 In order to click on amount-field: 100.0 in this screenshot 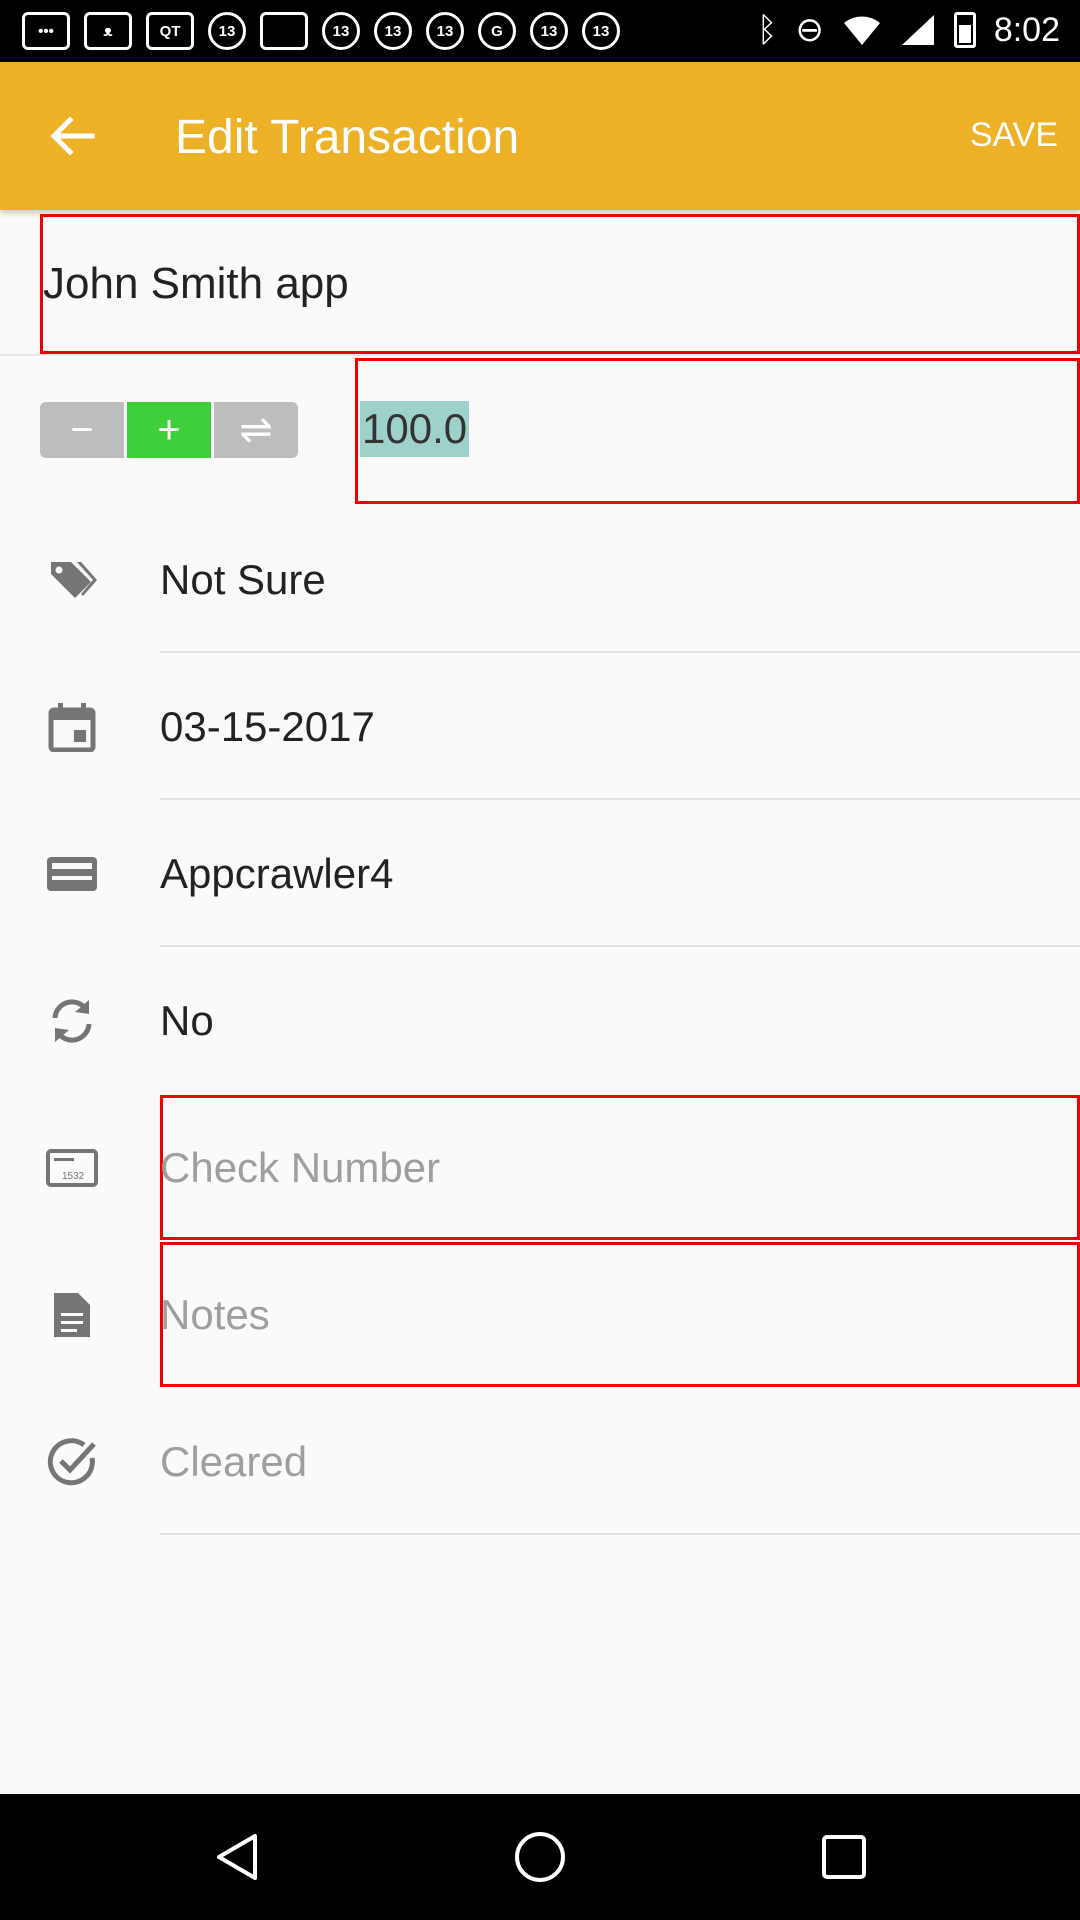, I will do `click(717, 431)`.